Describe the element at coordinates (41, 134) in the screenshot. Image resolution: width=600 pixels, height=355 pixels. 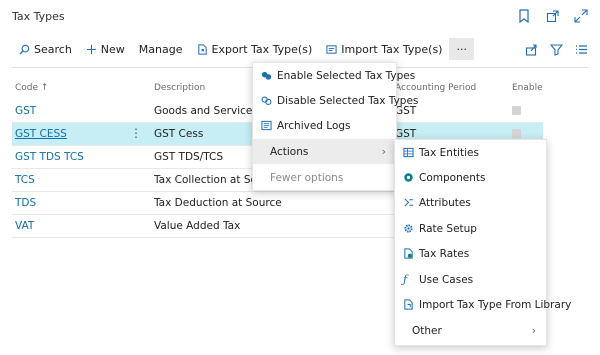
I see `code-cell: GST CESS` at that location.